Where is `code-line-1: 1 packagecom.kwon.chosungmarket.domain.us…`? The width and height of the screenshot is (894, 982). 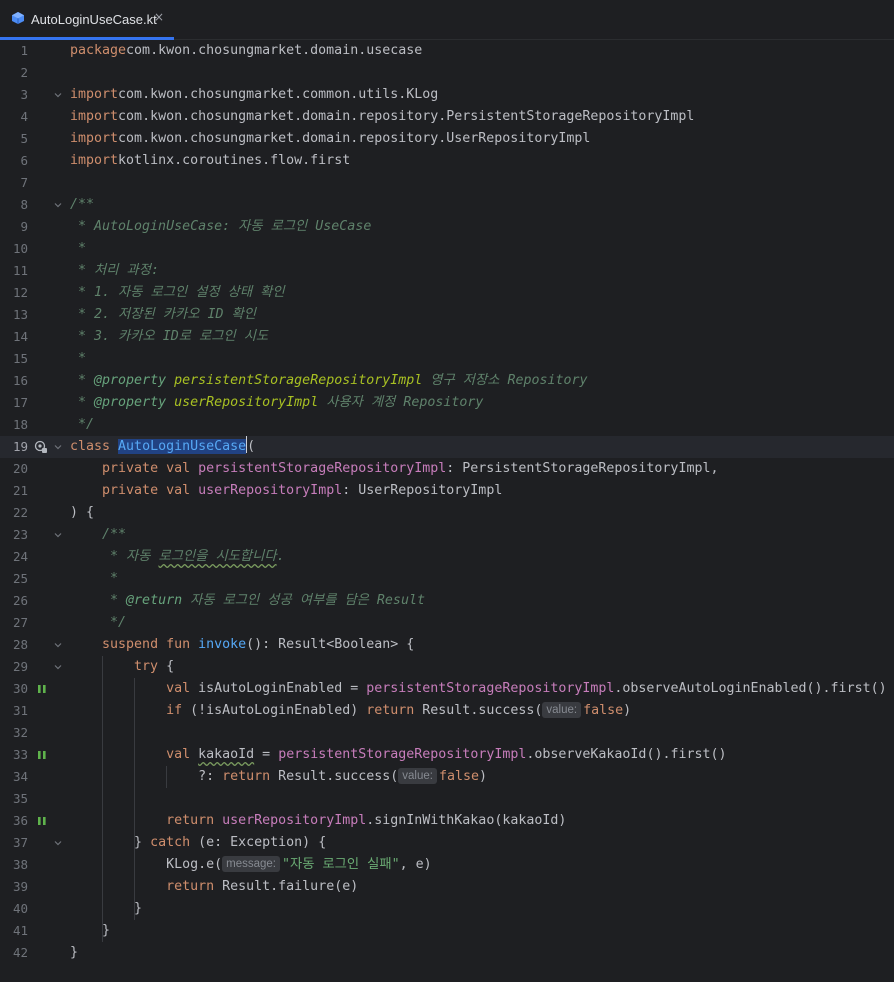
code-line-1: 1 packagecom.kwon.chosungmarket.domain.us… is located at coordinates (447, 51).